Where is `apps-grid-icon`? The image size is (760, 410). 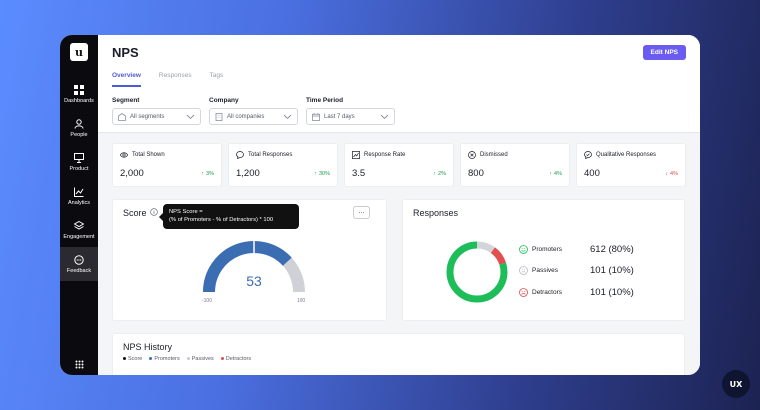
apps-grid-icon is located at coordinates (79, 364).